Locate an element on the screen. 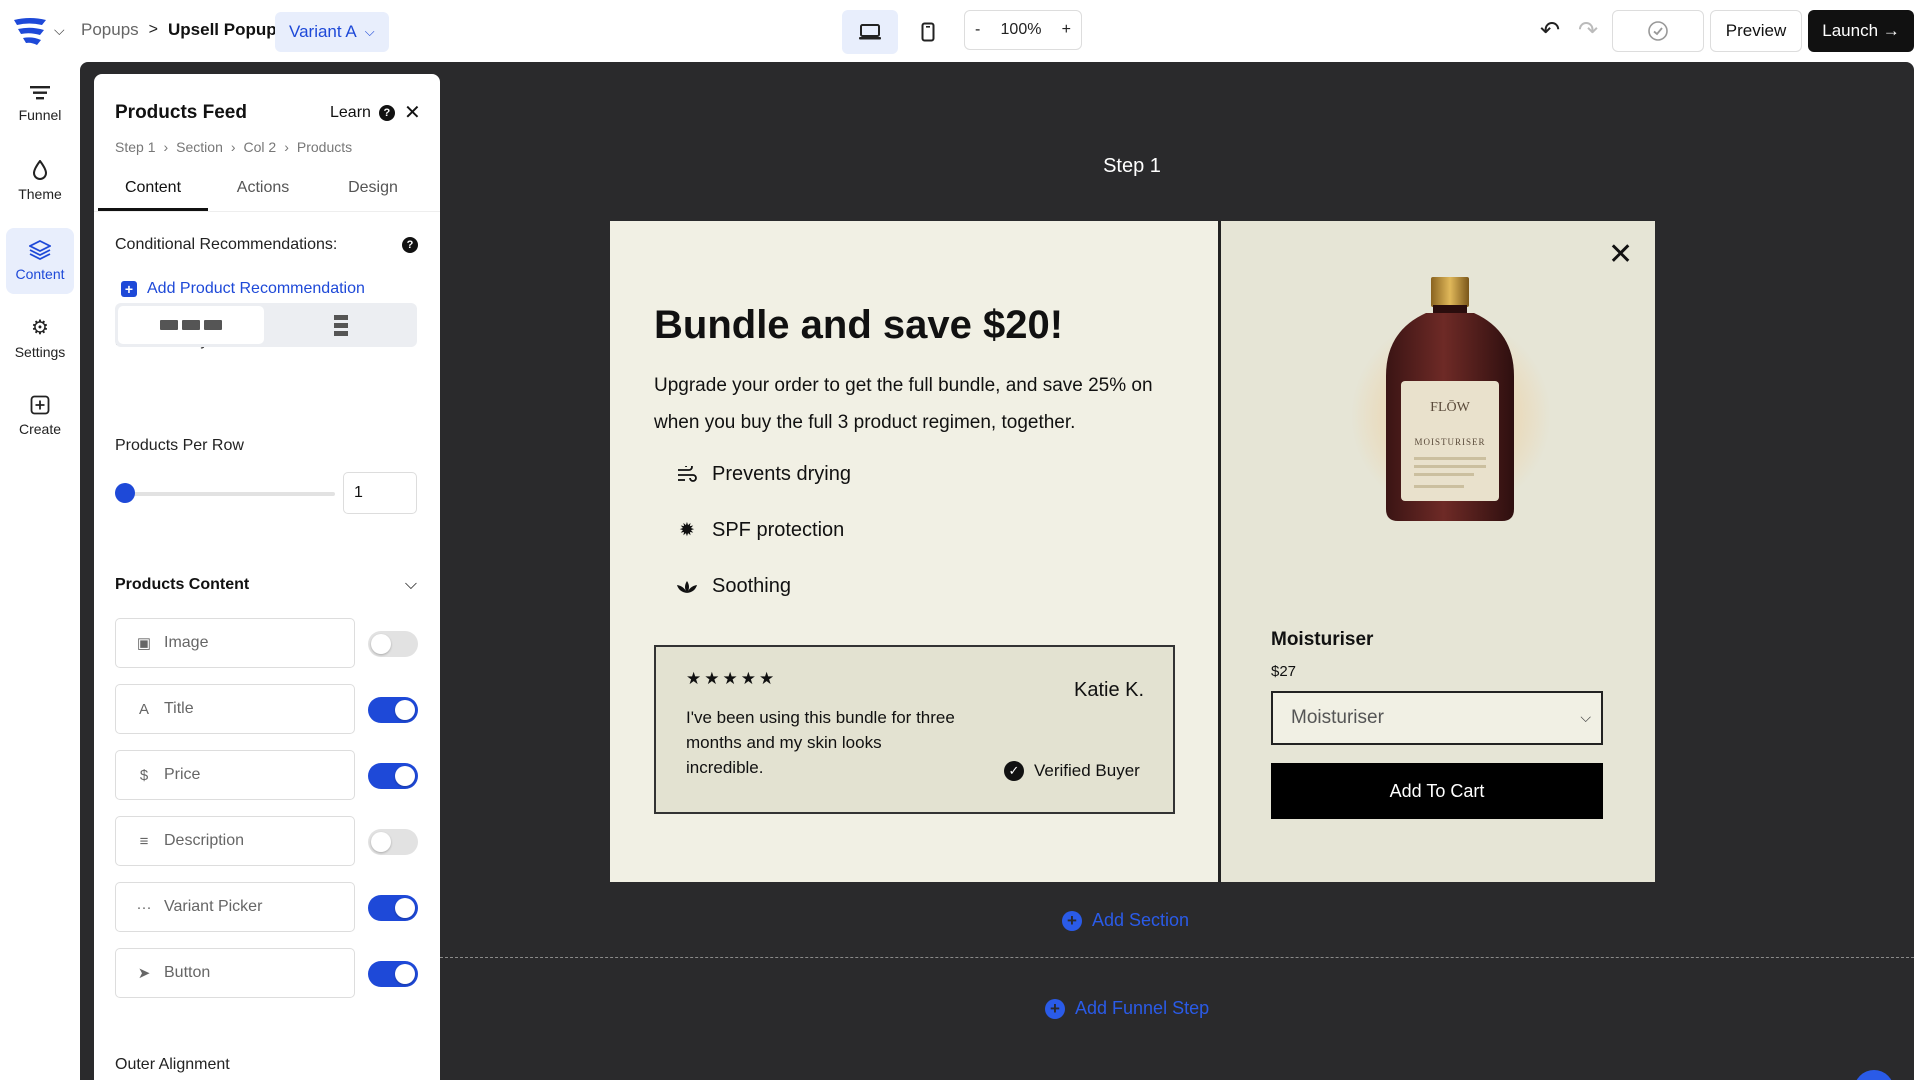 Image resolution: width=1920 pixels, height=1080 pixels. dollar-icon: $ is located at coordinates (144, 775).